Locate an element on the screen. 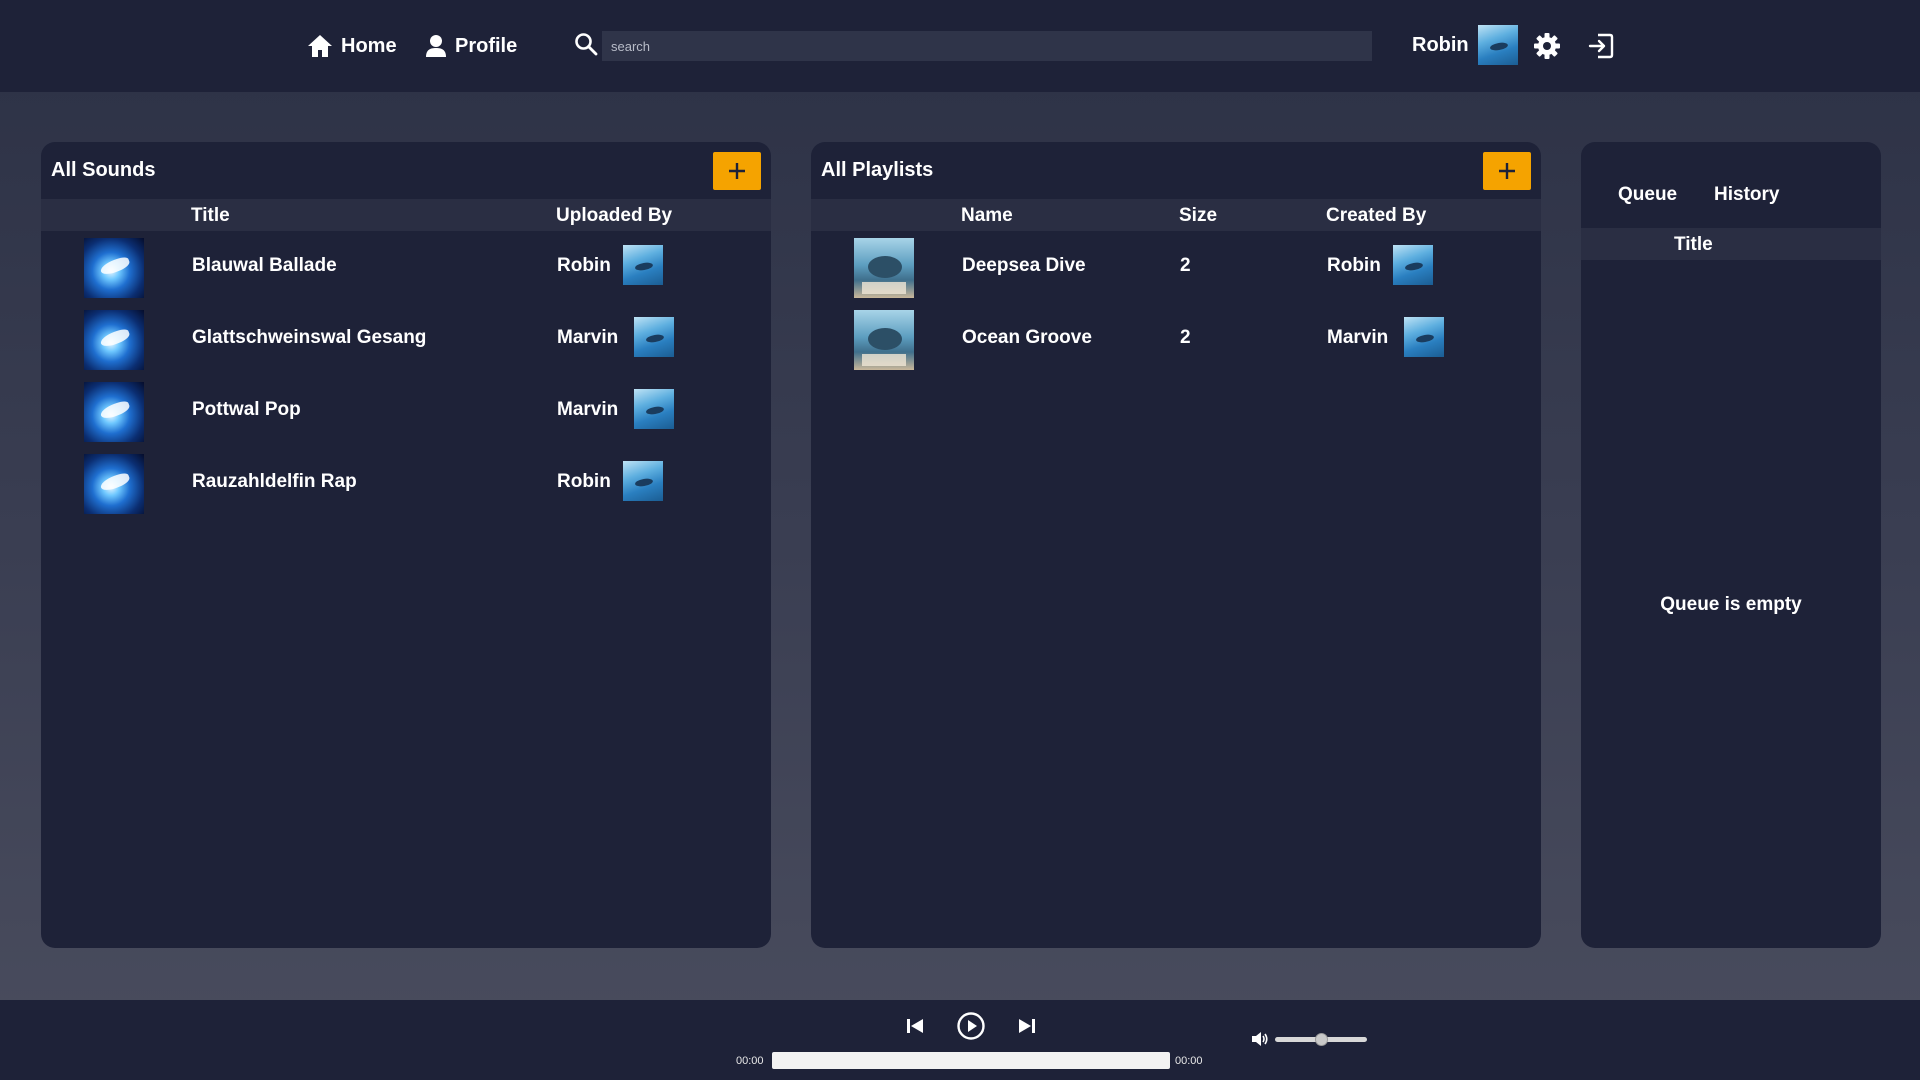 This screenshot has width=1920, height=1080. person-icon is located at coordinates (436, 46).